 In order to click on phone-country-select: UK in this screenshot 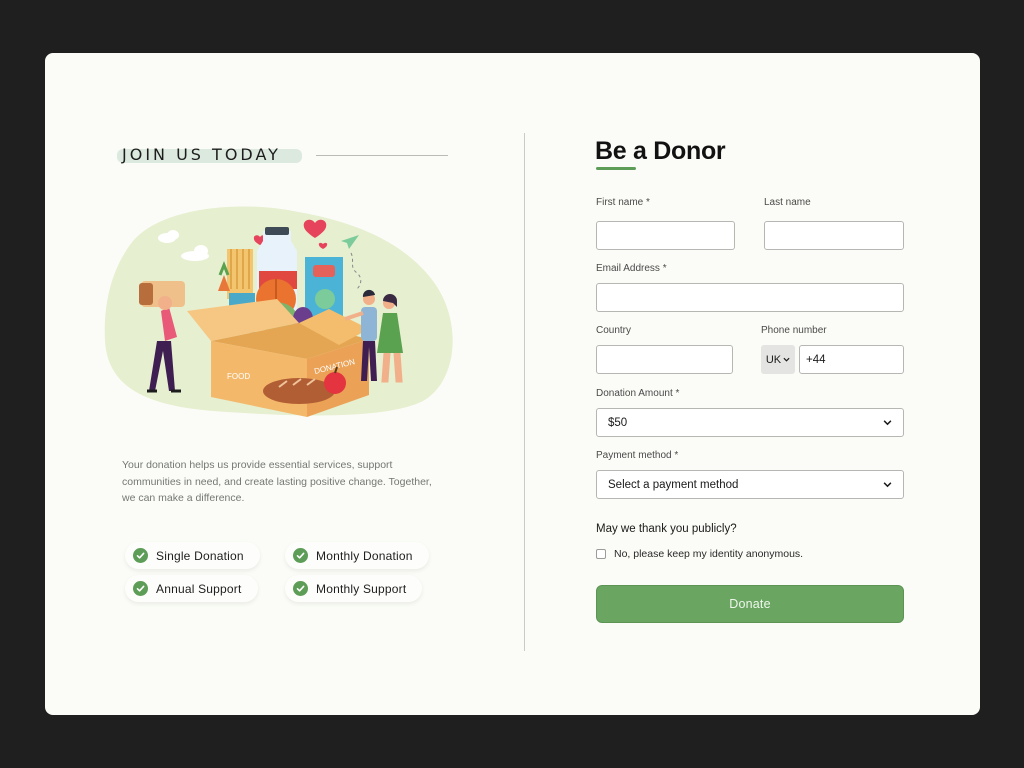, I will do `click(778, 359)`.